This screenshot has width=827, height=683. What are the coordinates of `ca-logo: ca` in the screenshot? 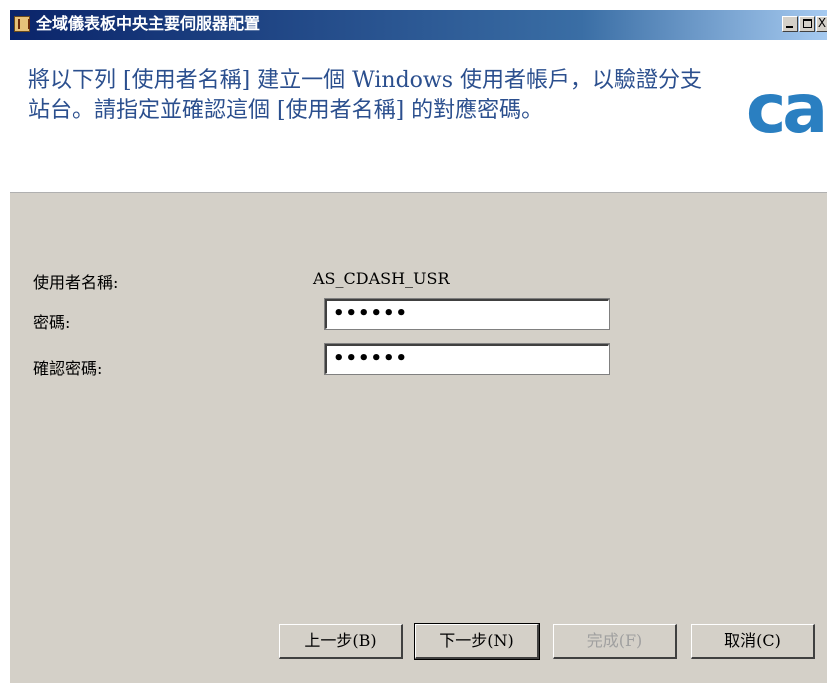 It's located at (786, 110).